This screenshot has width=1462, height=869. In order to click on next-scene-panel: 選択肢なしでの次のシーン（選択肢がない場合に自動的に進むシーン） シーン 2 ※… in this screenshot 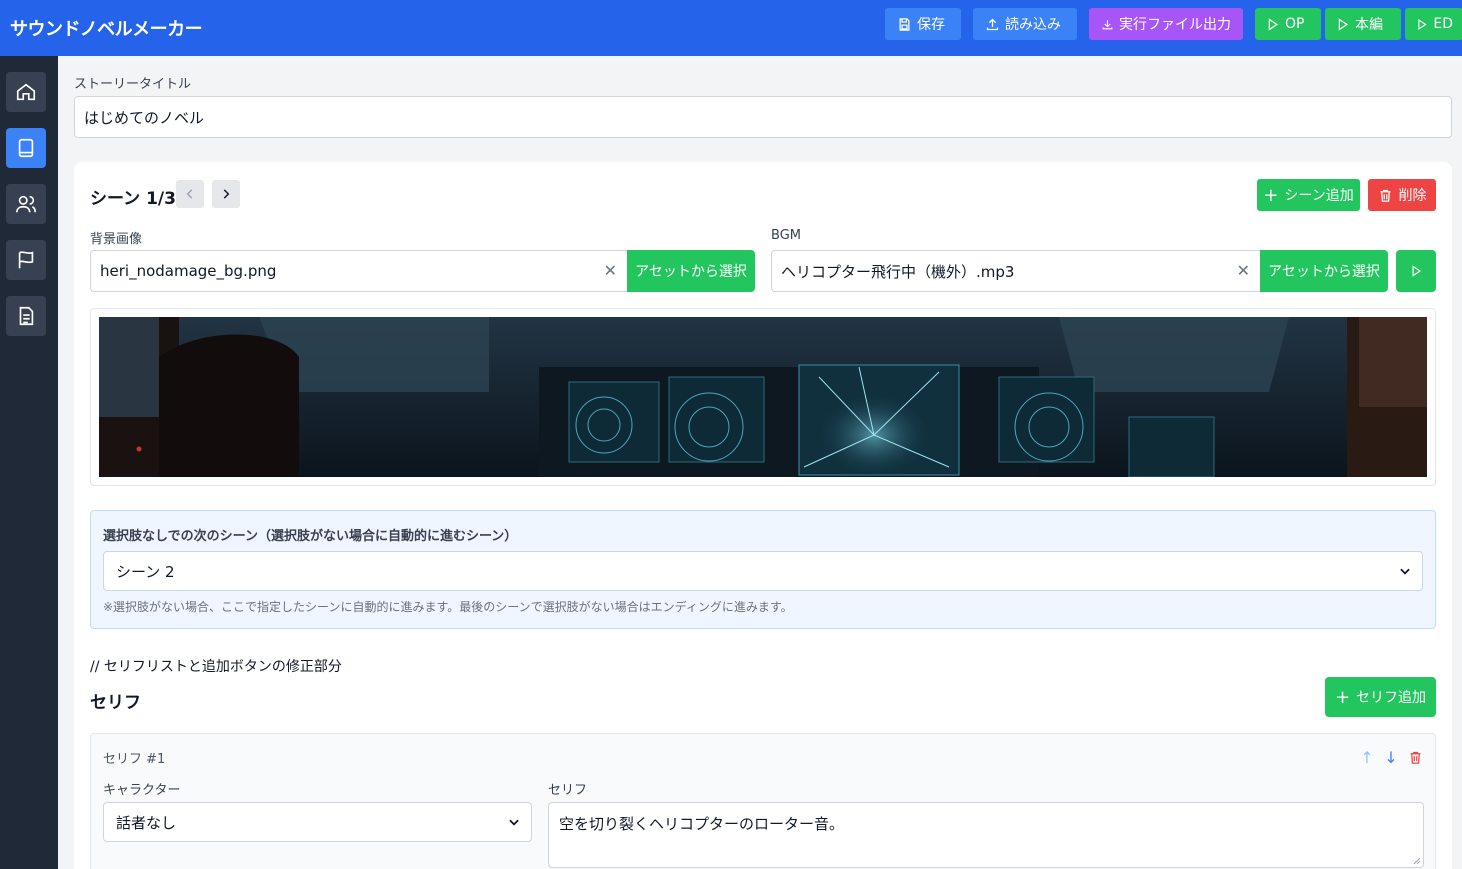, I will do `click(763, 569)`.